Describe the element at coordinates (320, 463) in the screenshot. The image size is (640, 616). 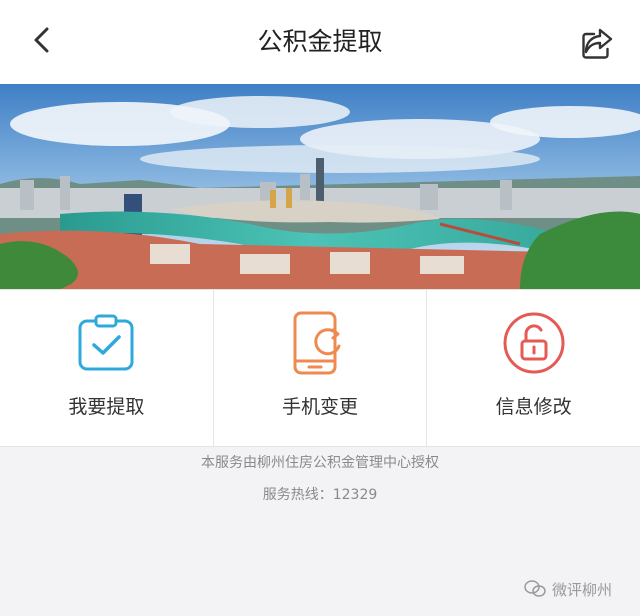
I see `authorization-note: 本服务由柳州住房公积金管理中心授权` at that location.